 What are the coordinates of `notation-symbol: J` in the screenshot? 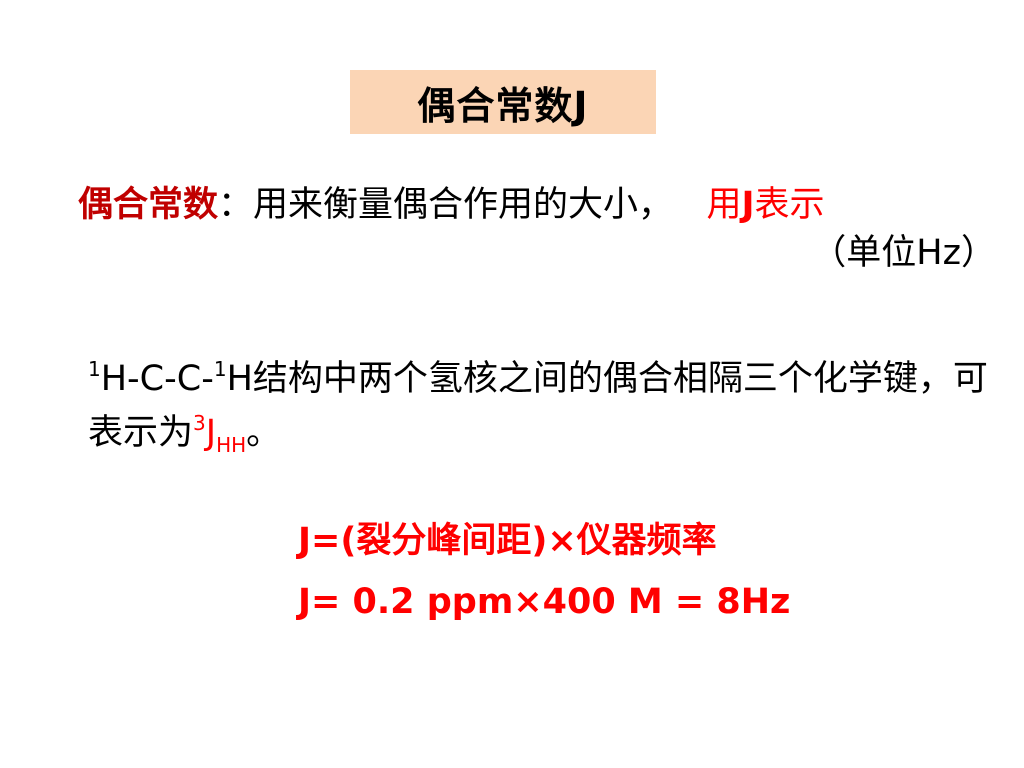 It's located at (748, 205).